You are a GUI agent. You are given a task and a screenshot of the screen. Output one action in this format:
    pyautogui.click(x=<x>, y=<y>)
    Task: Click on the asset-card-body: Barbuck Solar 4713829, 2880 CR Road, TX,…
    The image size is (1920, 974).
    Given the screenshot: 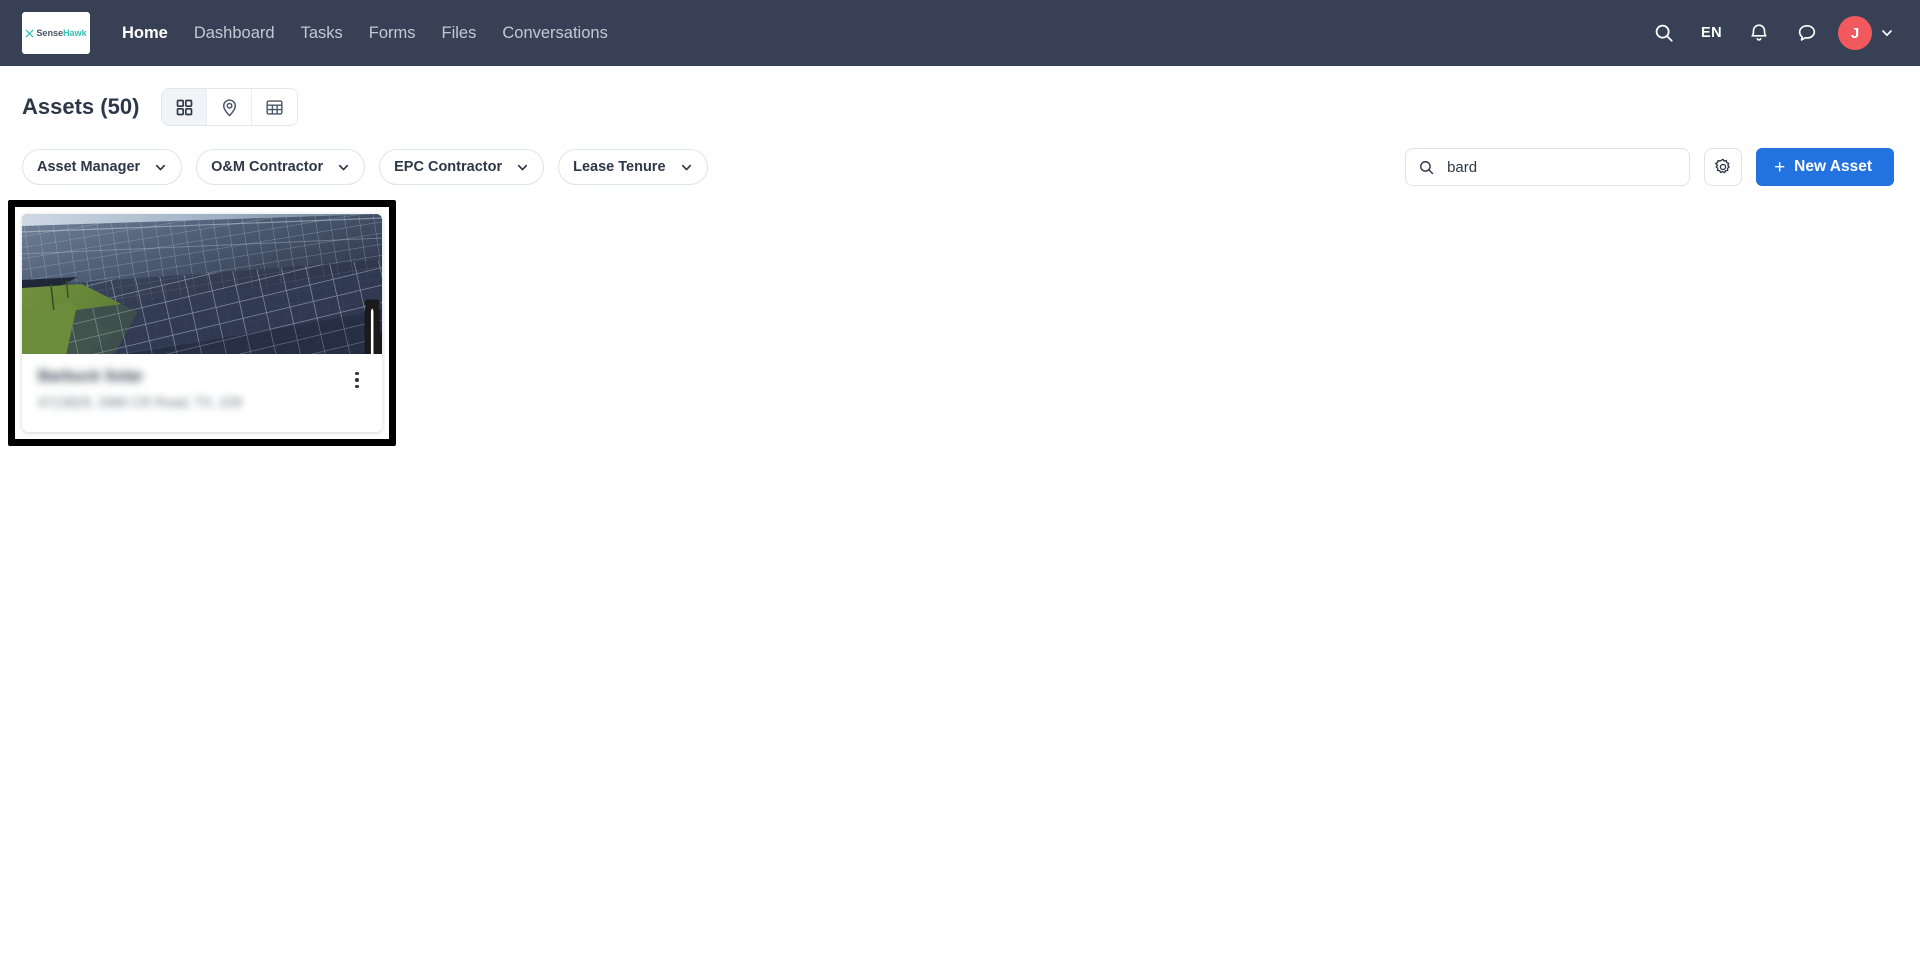 What is the action you would take?
    pyautogui.click(x=202, y=393)
    